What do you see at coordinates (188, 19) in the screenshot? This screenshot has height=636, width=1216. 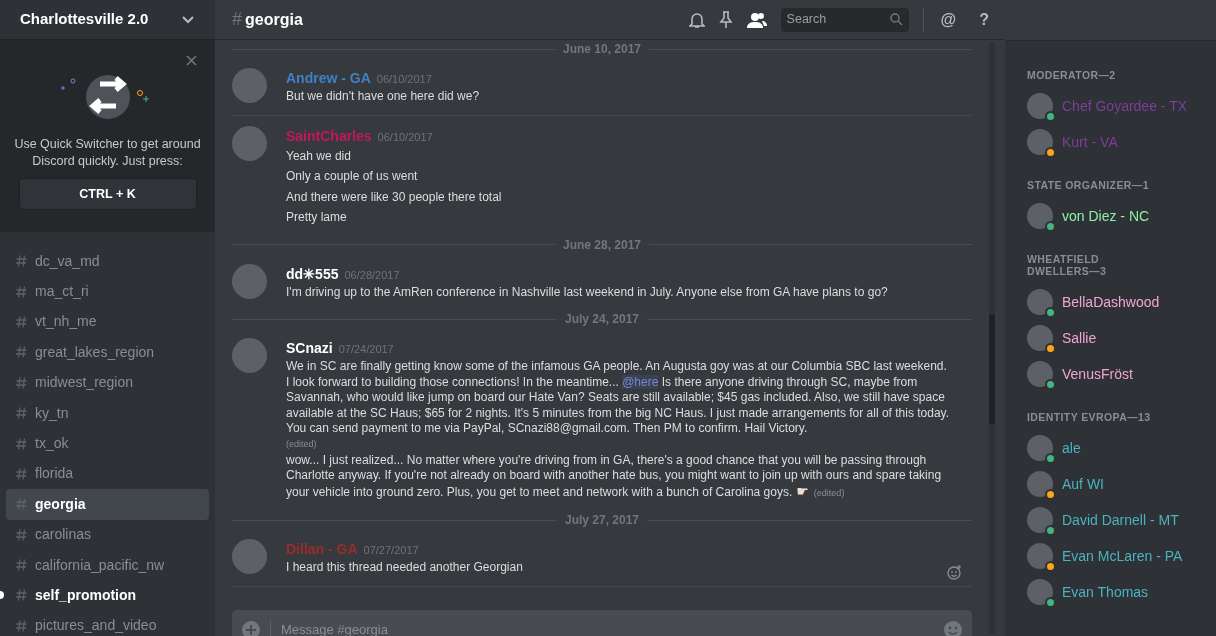 I see `chevron-down-icon` at bounding box center [188, 19].